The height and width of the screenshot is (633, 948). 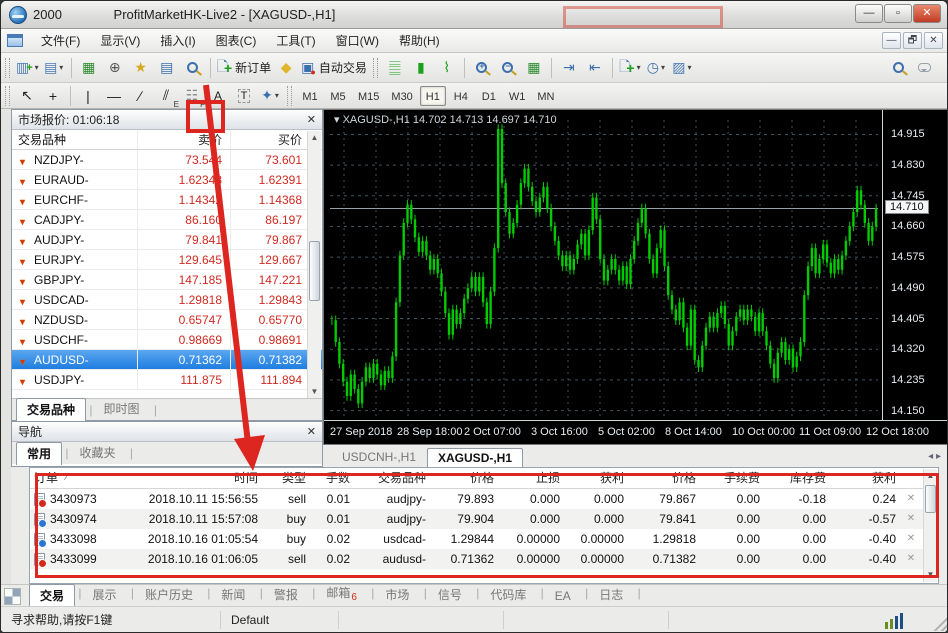 I want to click on menu-item-工具: 工具(T), so click(x=295, y=40).